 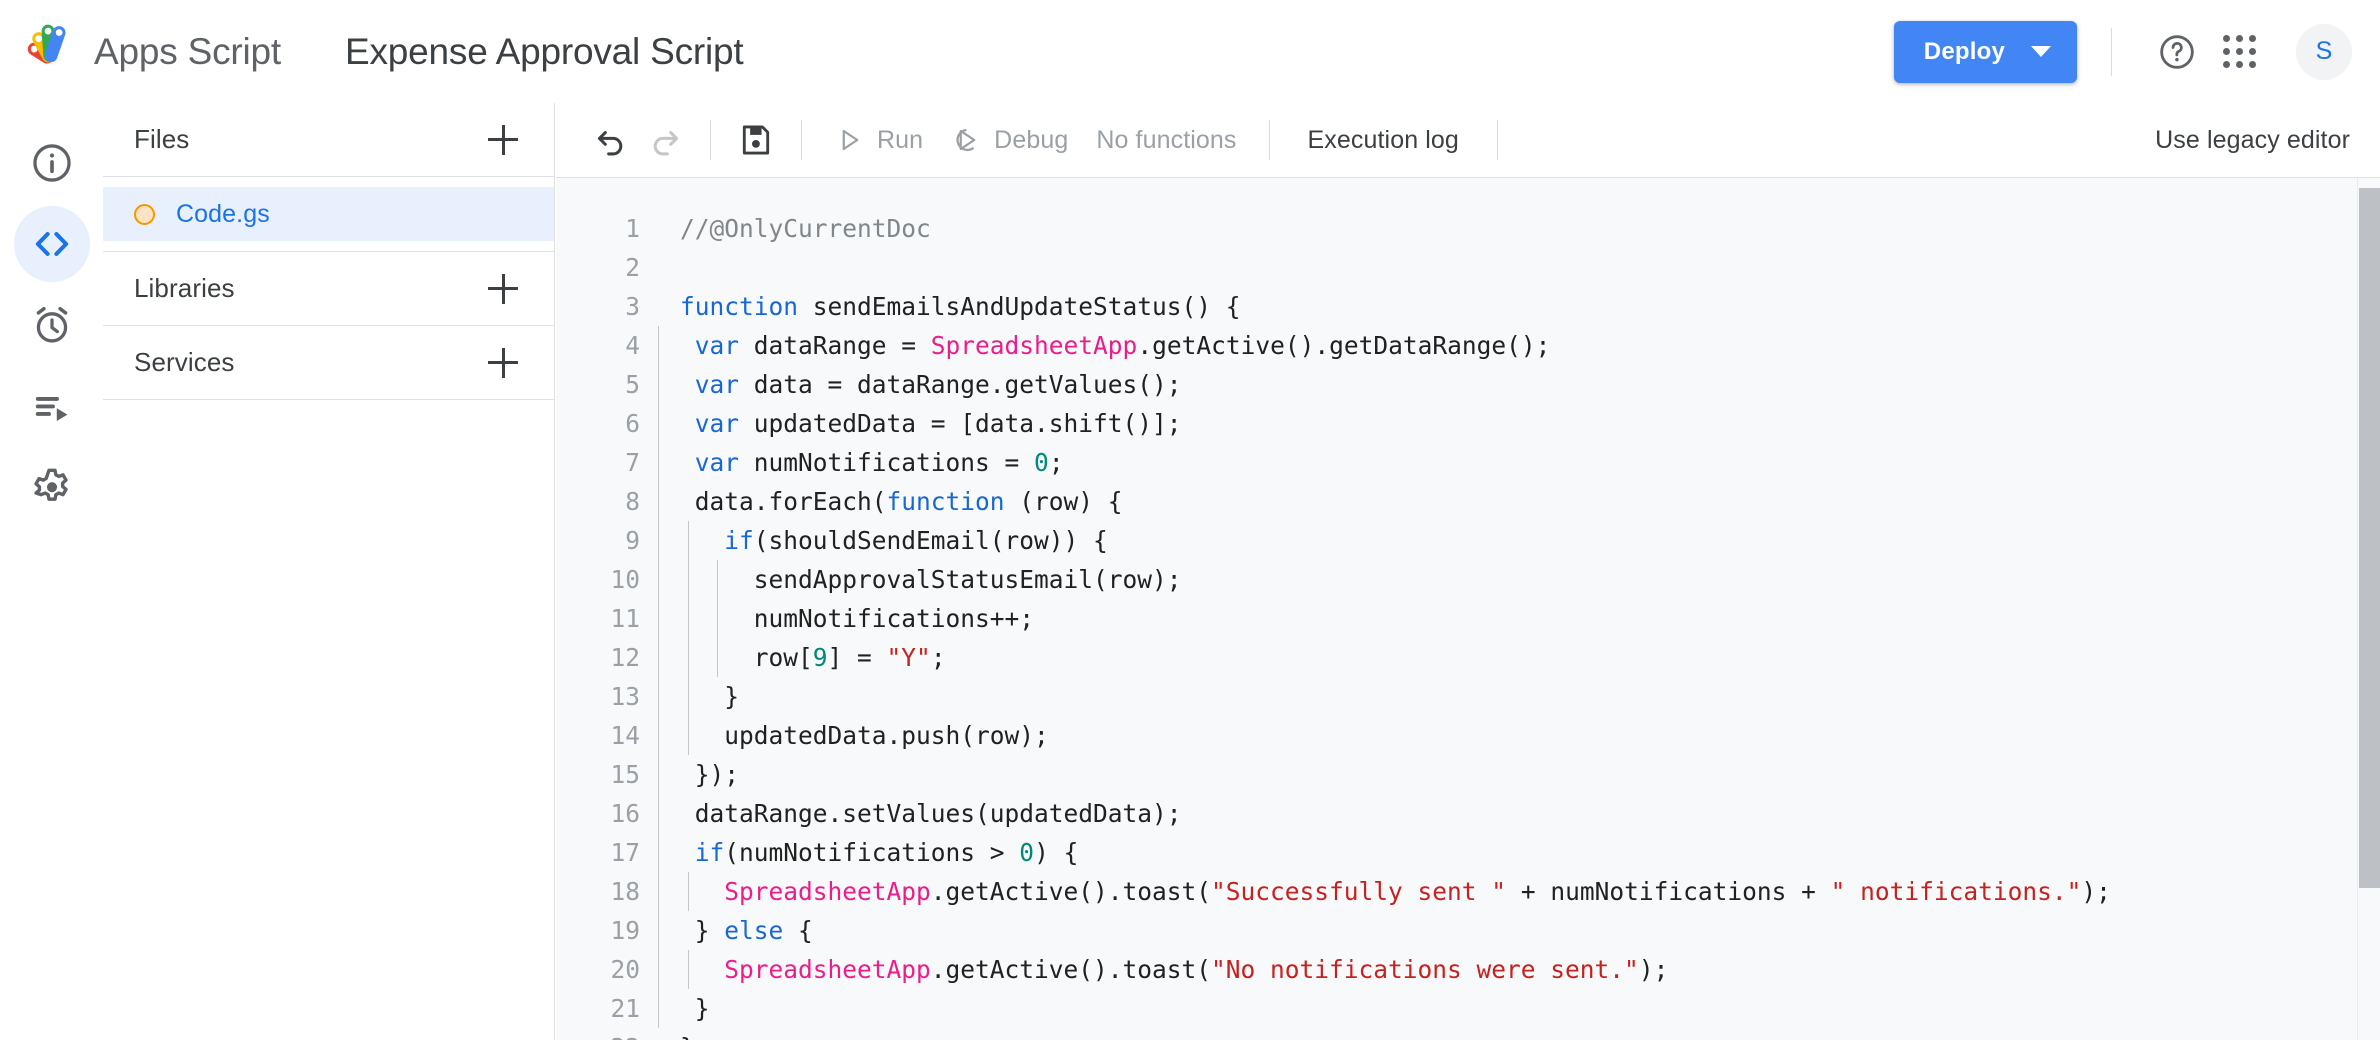 I want to click on code-scrollbar-thumb, so click(x=2369, y=538).